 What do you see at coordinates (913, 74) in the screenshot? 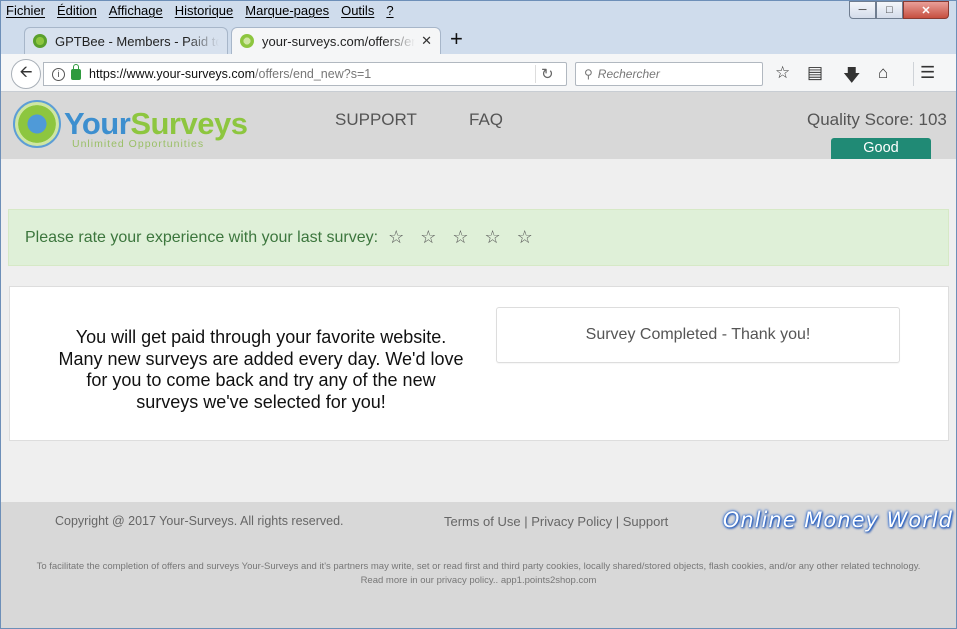
I see `toolbar-divider` at bounding box center [913, 74].